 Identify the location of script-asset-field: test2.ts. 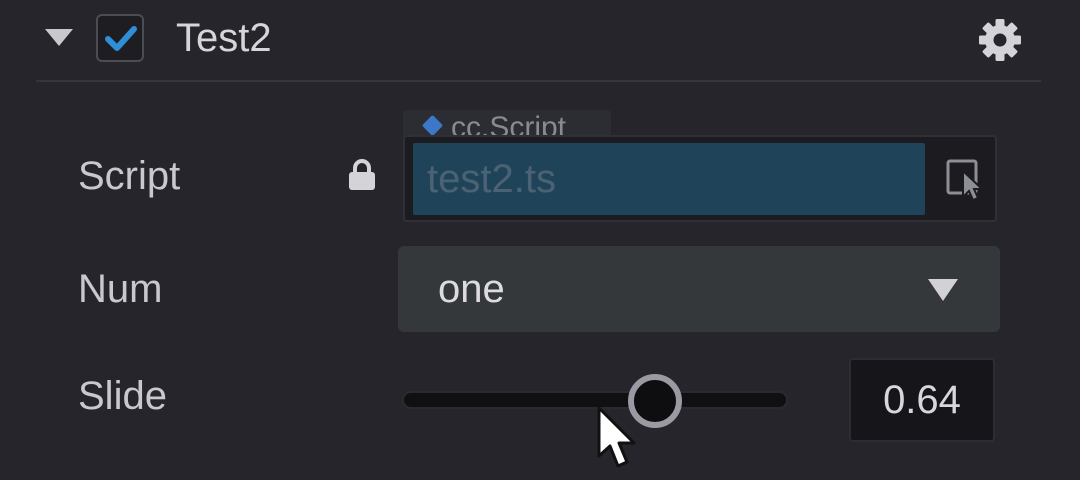
(700, 178).